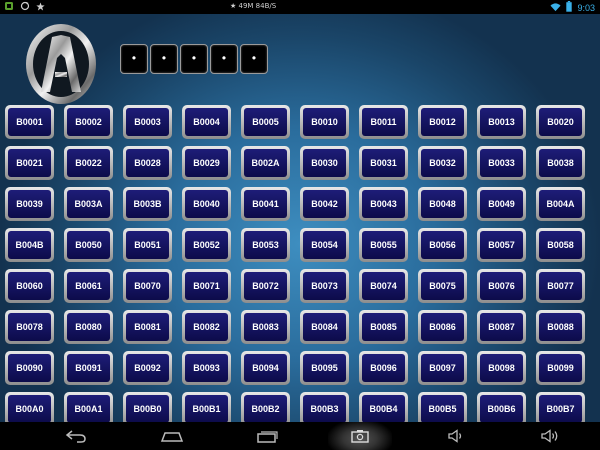  I want to click on code-button: B0094, so click(265, 368).